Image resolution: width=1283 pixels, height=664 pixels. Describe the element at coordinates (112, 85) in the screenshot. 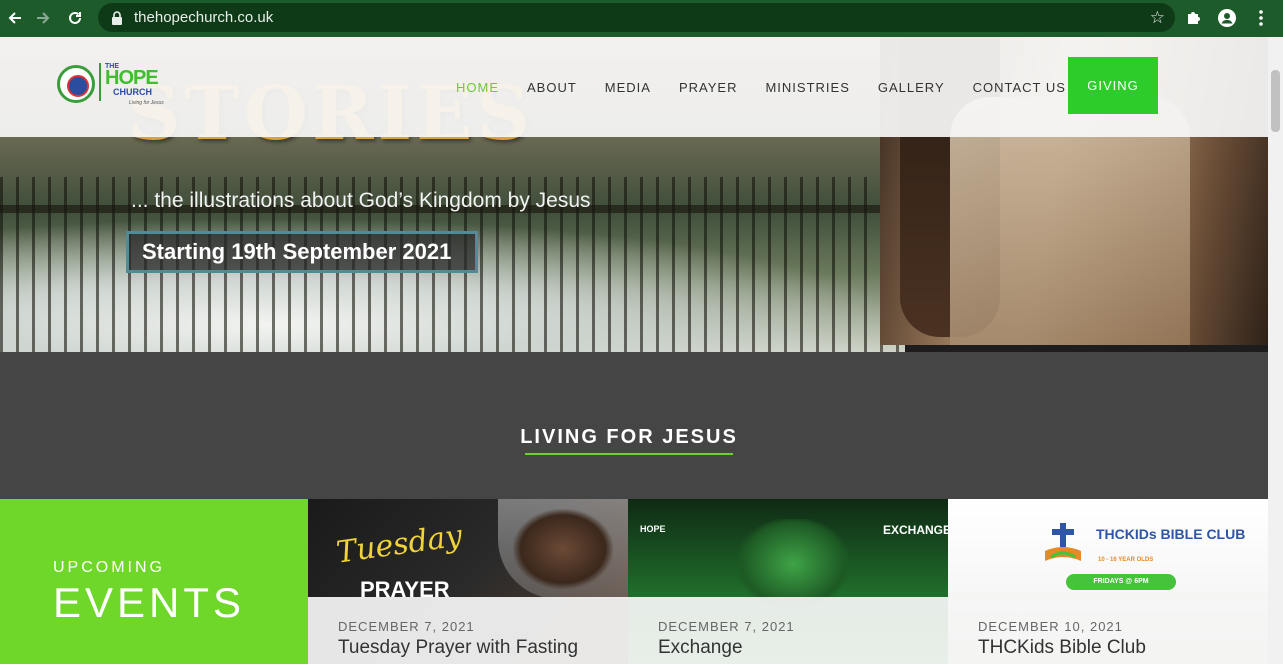

I see `site-logo: THE HOPE CHURCH Living for Jesus` at that location.